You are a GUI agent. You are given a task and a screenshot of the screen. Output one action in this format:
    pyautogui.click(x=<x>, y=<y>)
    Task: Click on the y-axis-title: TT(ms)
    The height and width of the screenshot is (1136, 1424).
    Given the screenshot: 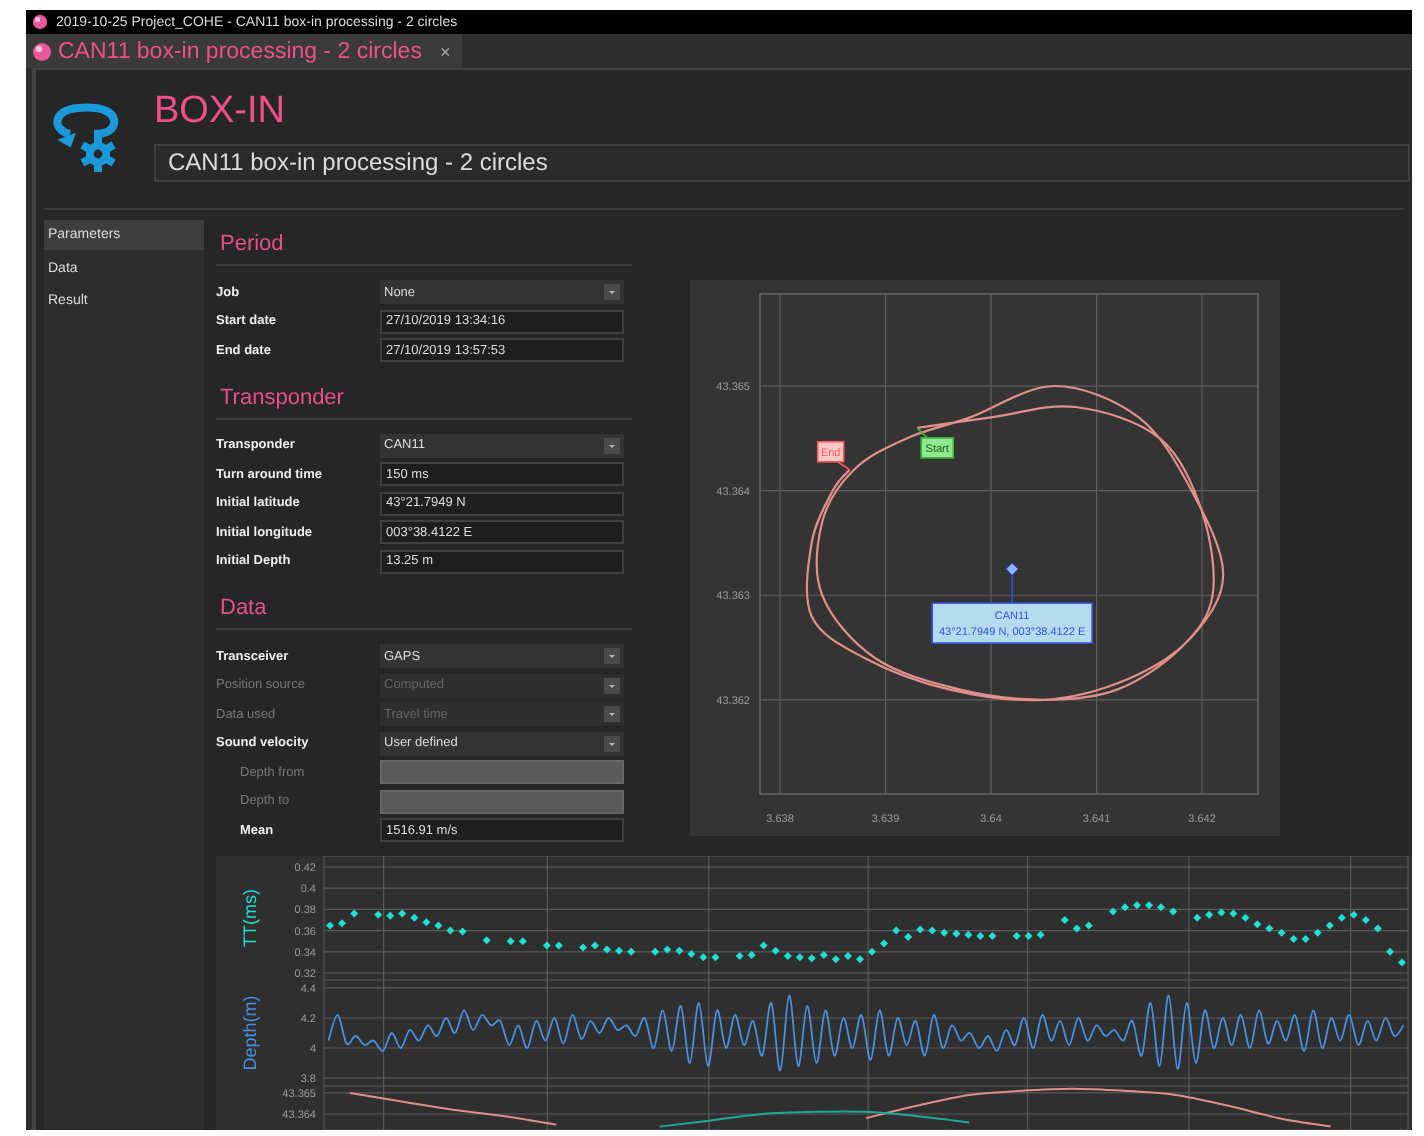 What is the action you would take?
    pyautogui.click(x=250, y=918)
    